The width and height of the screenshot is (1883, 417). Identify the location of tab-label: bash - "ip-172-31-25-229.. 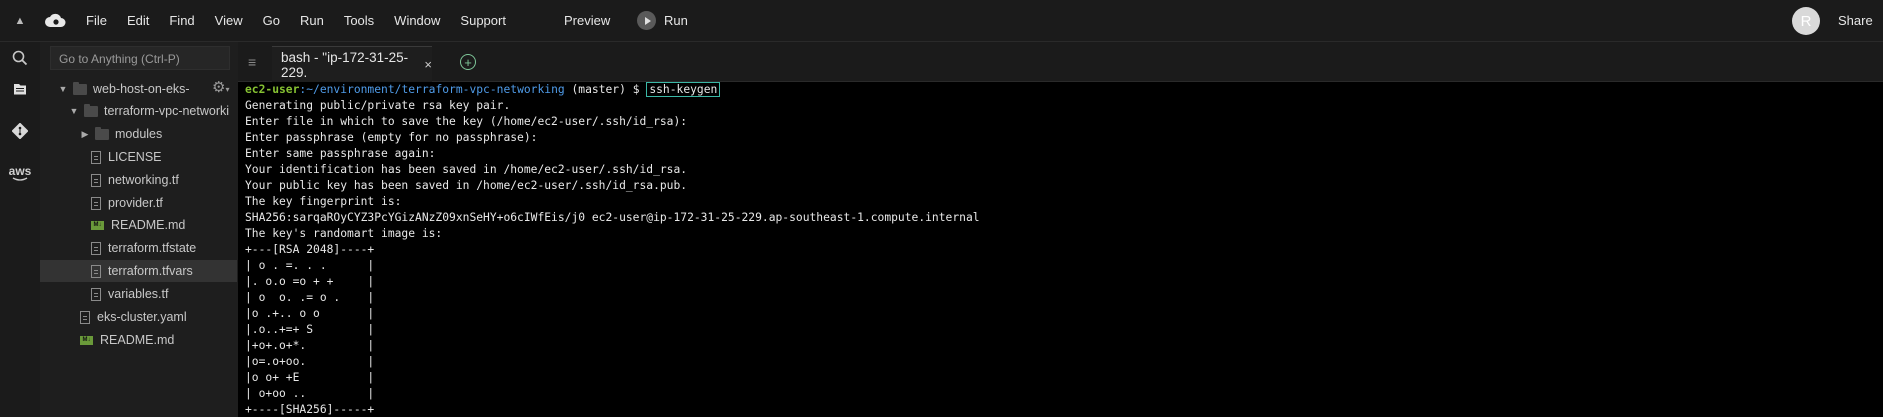
(345, 64).